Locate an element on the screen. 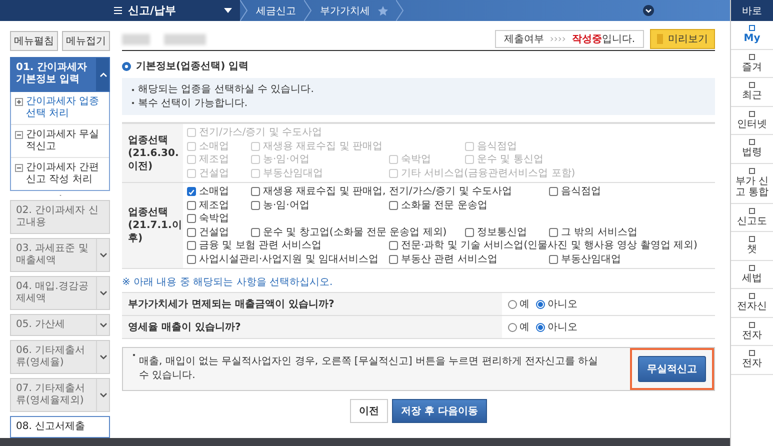 The image size is (773, 446). industry-checkbox: 정보통신업 is located at coordinates (496, 232).